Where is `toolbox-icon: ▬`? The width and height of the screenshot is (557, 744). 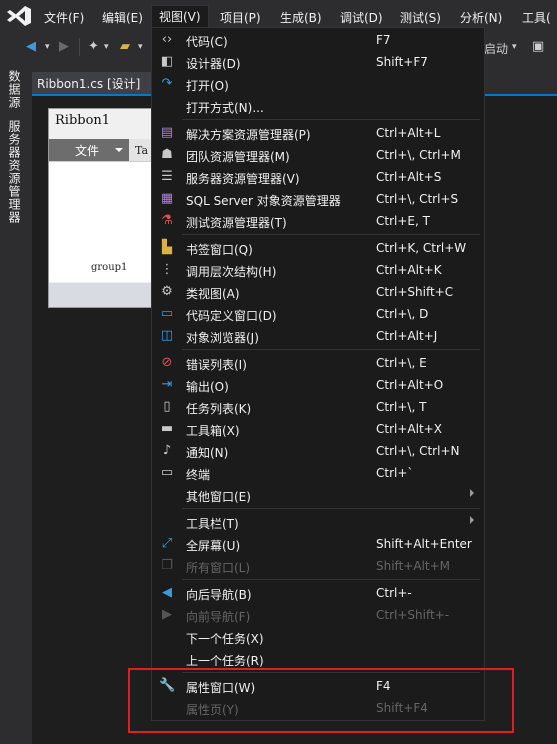 toolbox-icon: ▬ is located at coordinates (167, 428).